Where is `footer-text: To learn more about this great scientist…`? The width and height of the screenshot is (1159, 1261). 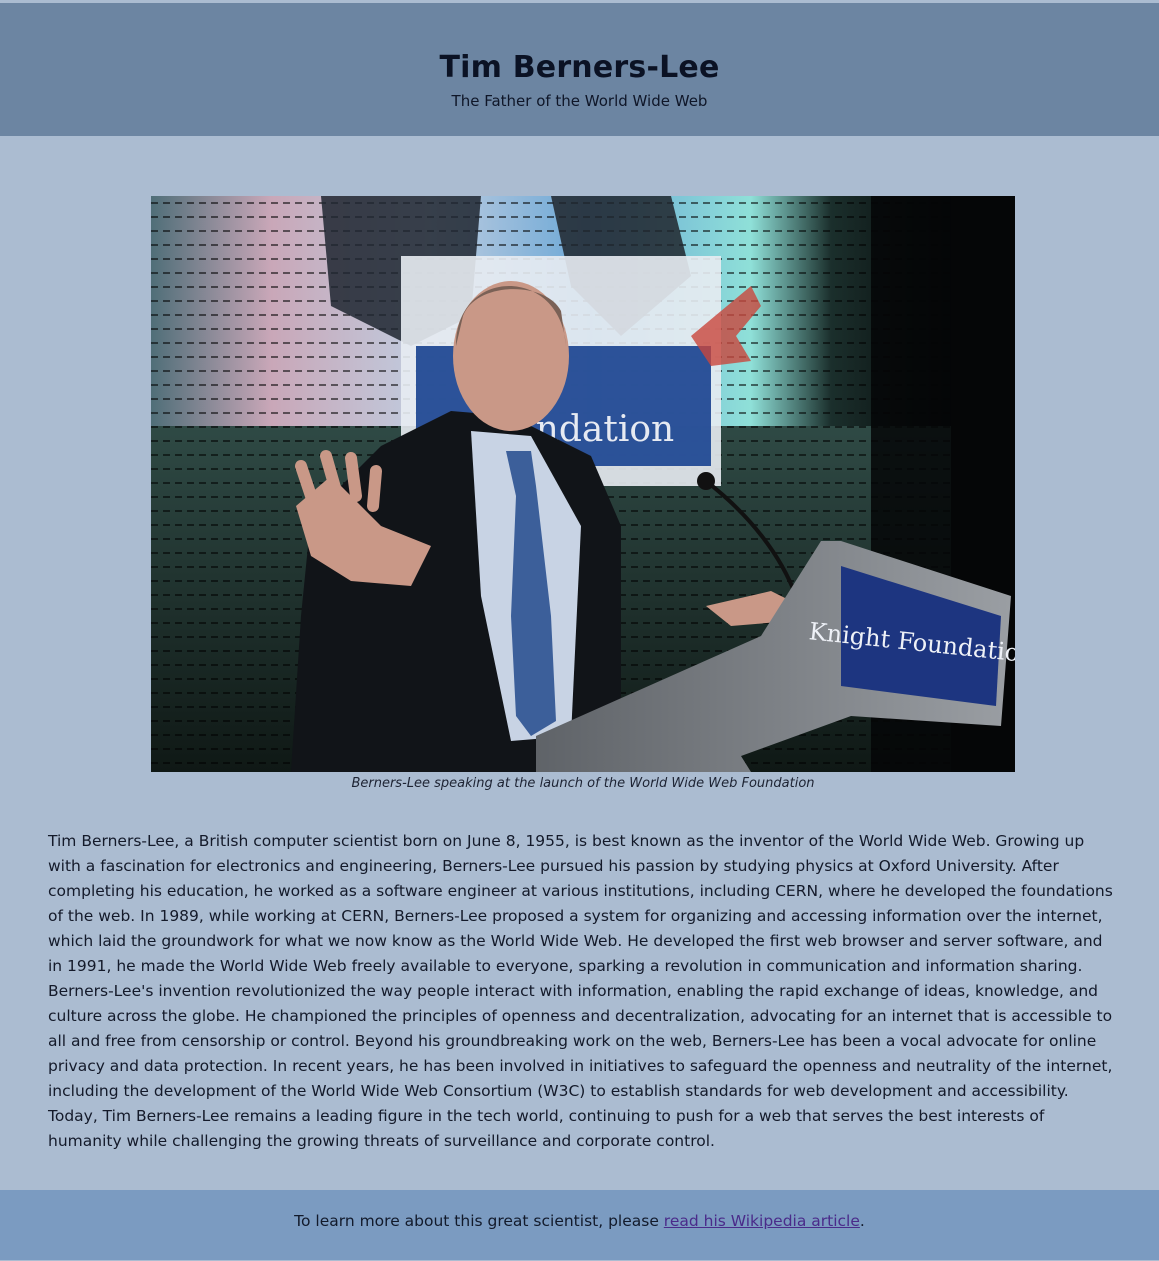
footer-text: To learn more about this great scientist… is located at coordinates (479, 1221).